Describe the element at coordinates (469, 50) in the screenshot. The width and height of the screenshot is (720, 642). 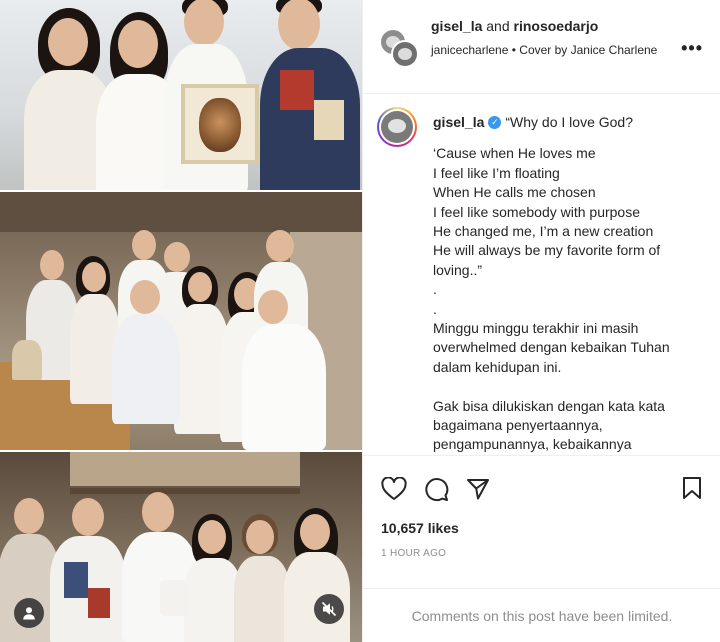
I see `audio-user: janicecharlene` at that location.